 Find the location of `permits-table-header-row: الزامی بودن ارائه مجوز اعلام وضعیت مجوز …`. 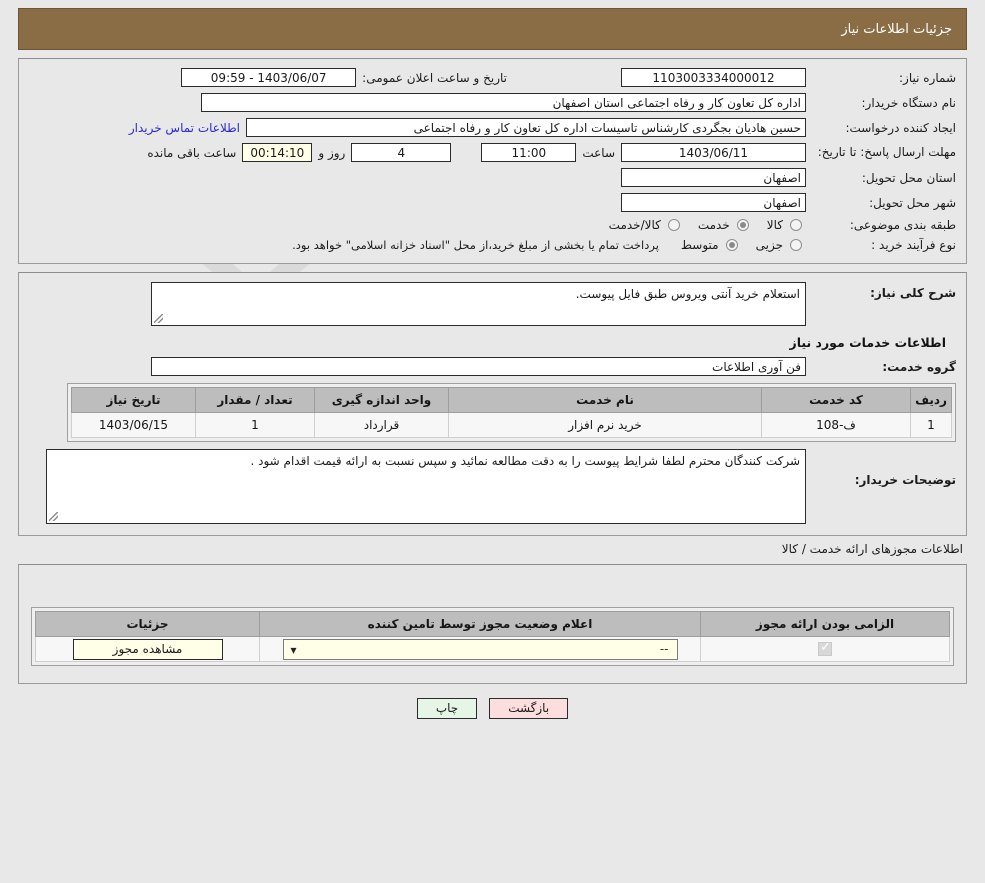

permits-table-header-row: الزامی بودن ارائه مجوز اعلام وضعیت مجوز … is located at coordinates (492, 624).